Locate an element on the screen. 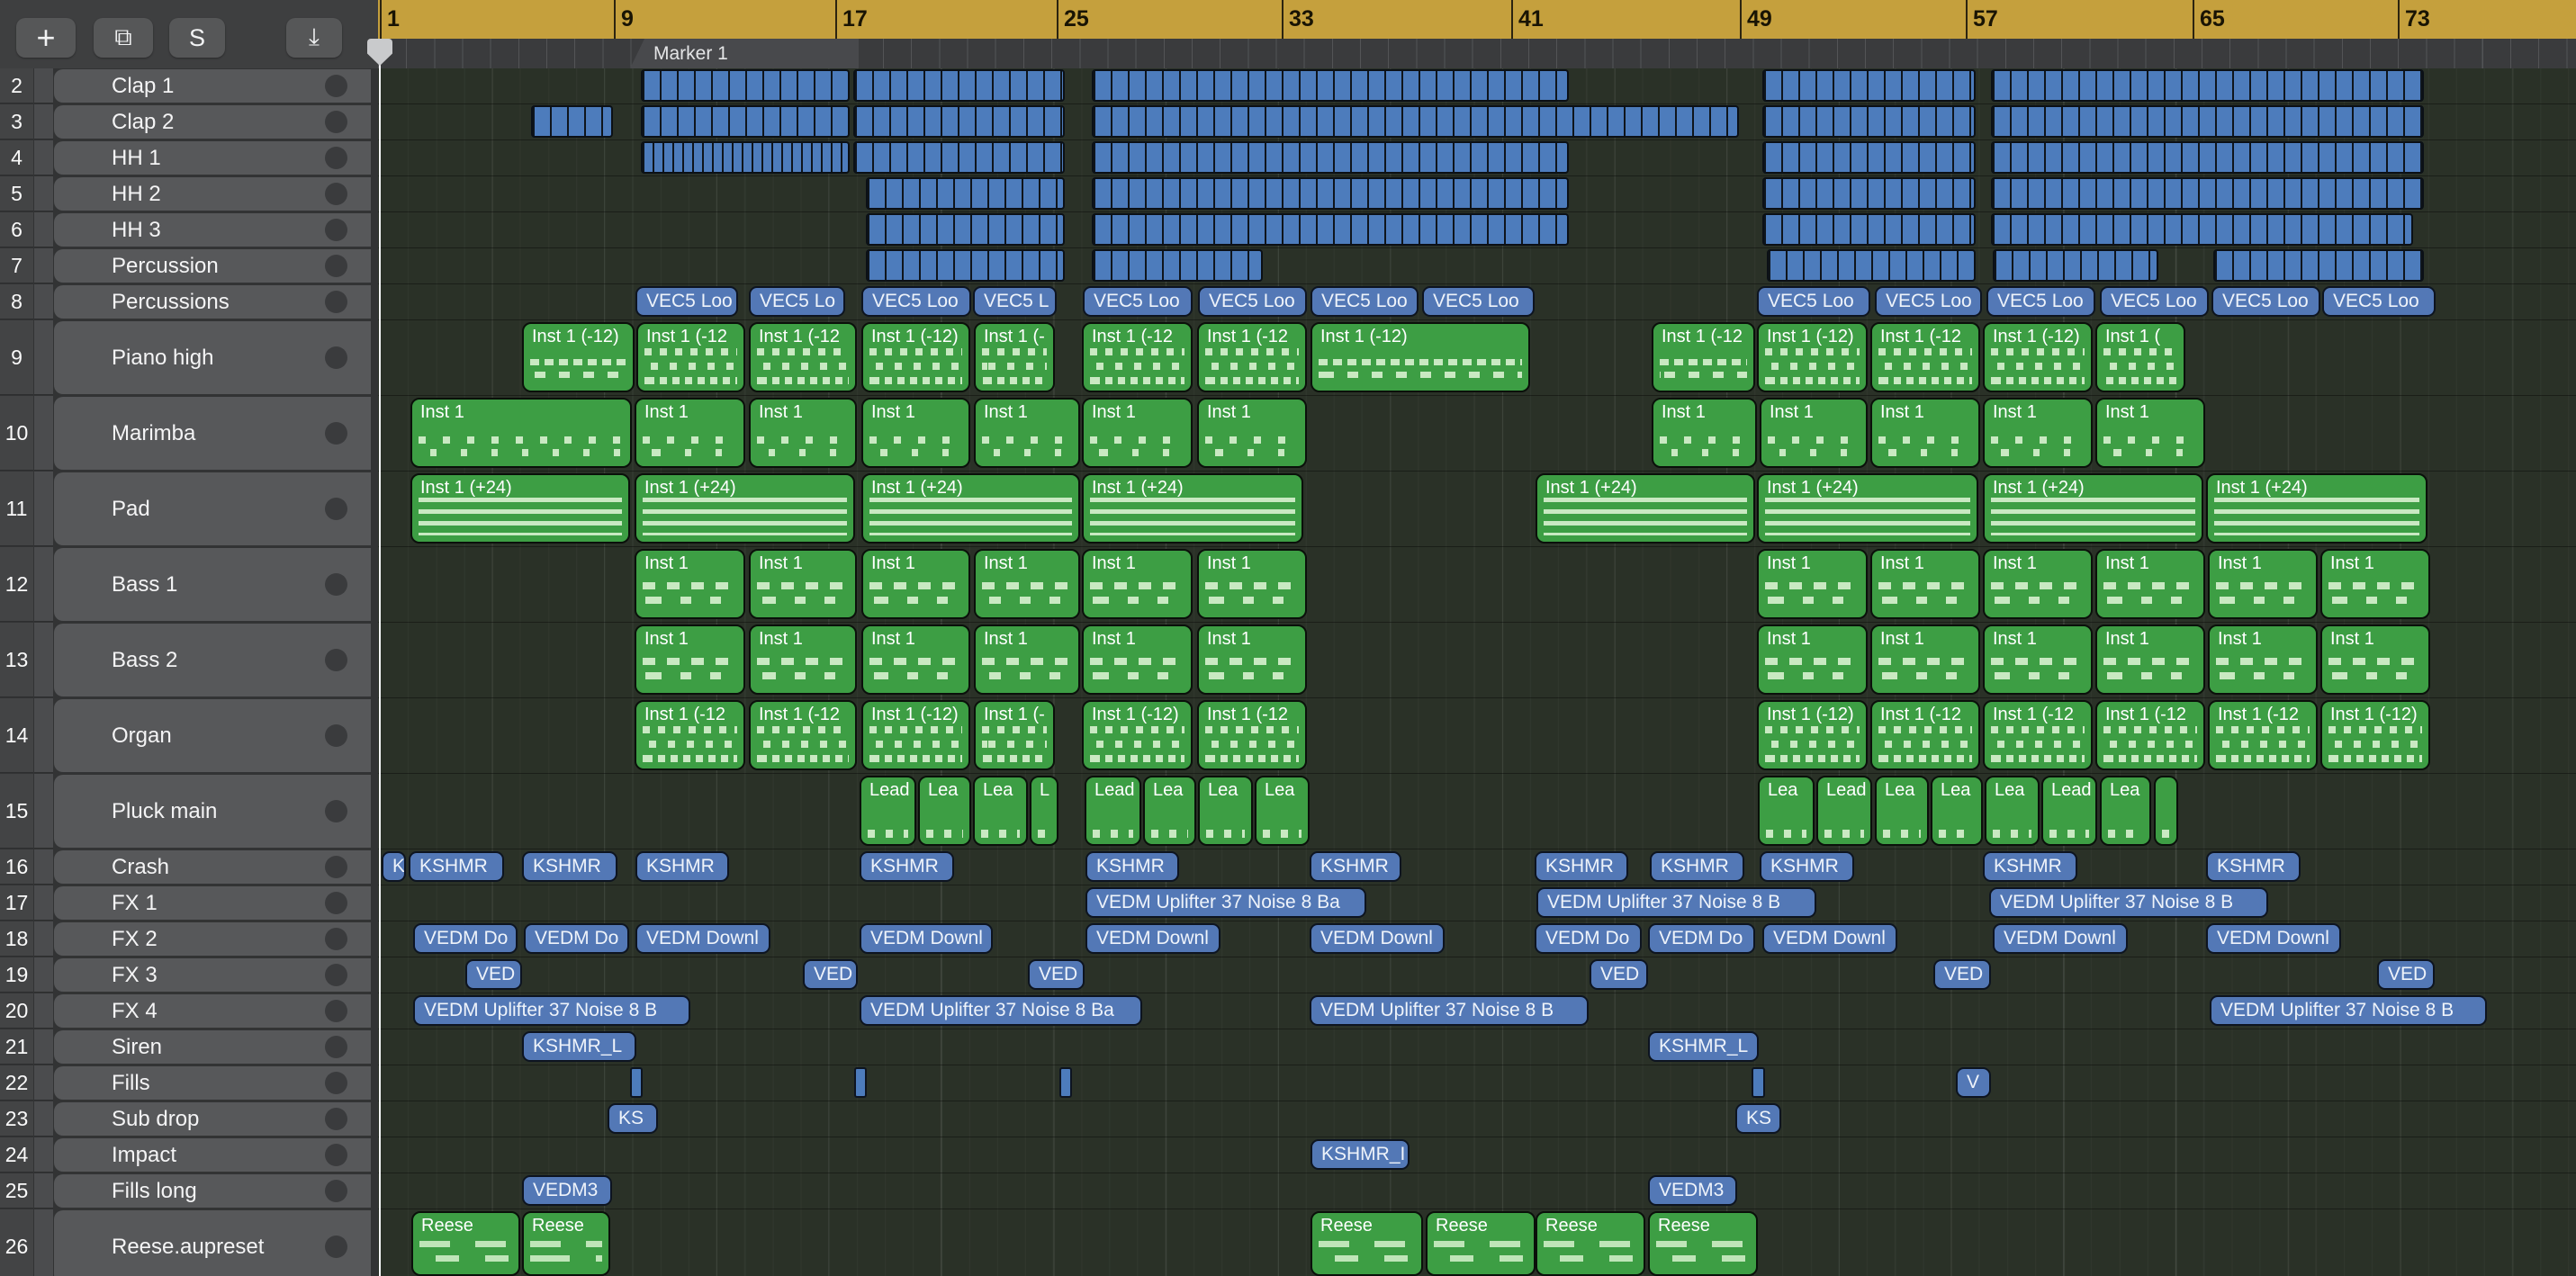 Image resolution: width=2576 pixels, height=1276 pixels. clip-region-label: K is located at coordinates (394, 866).